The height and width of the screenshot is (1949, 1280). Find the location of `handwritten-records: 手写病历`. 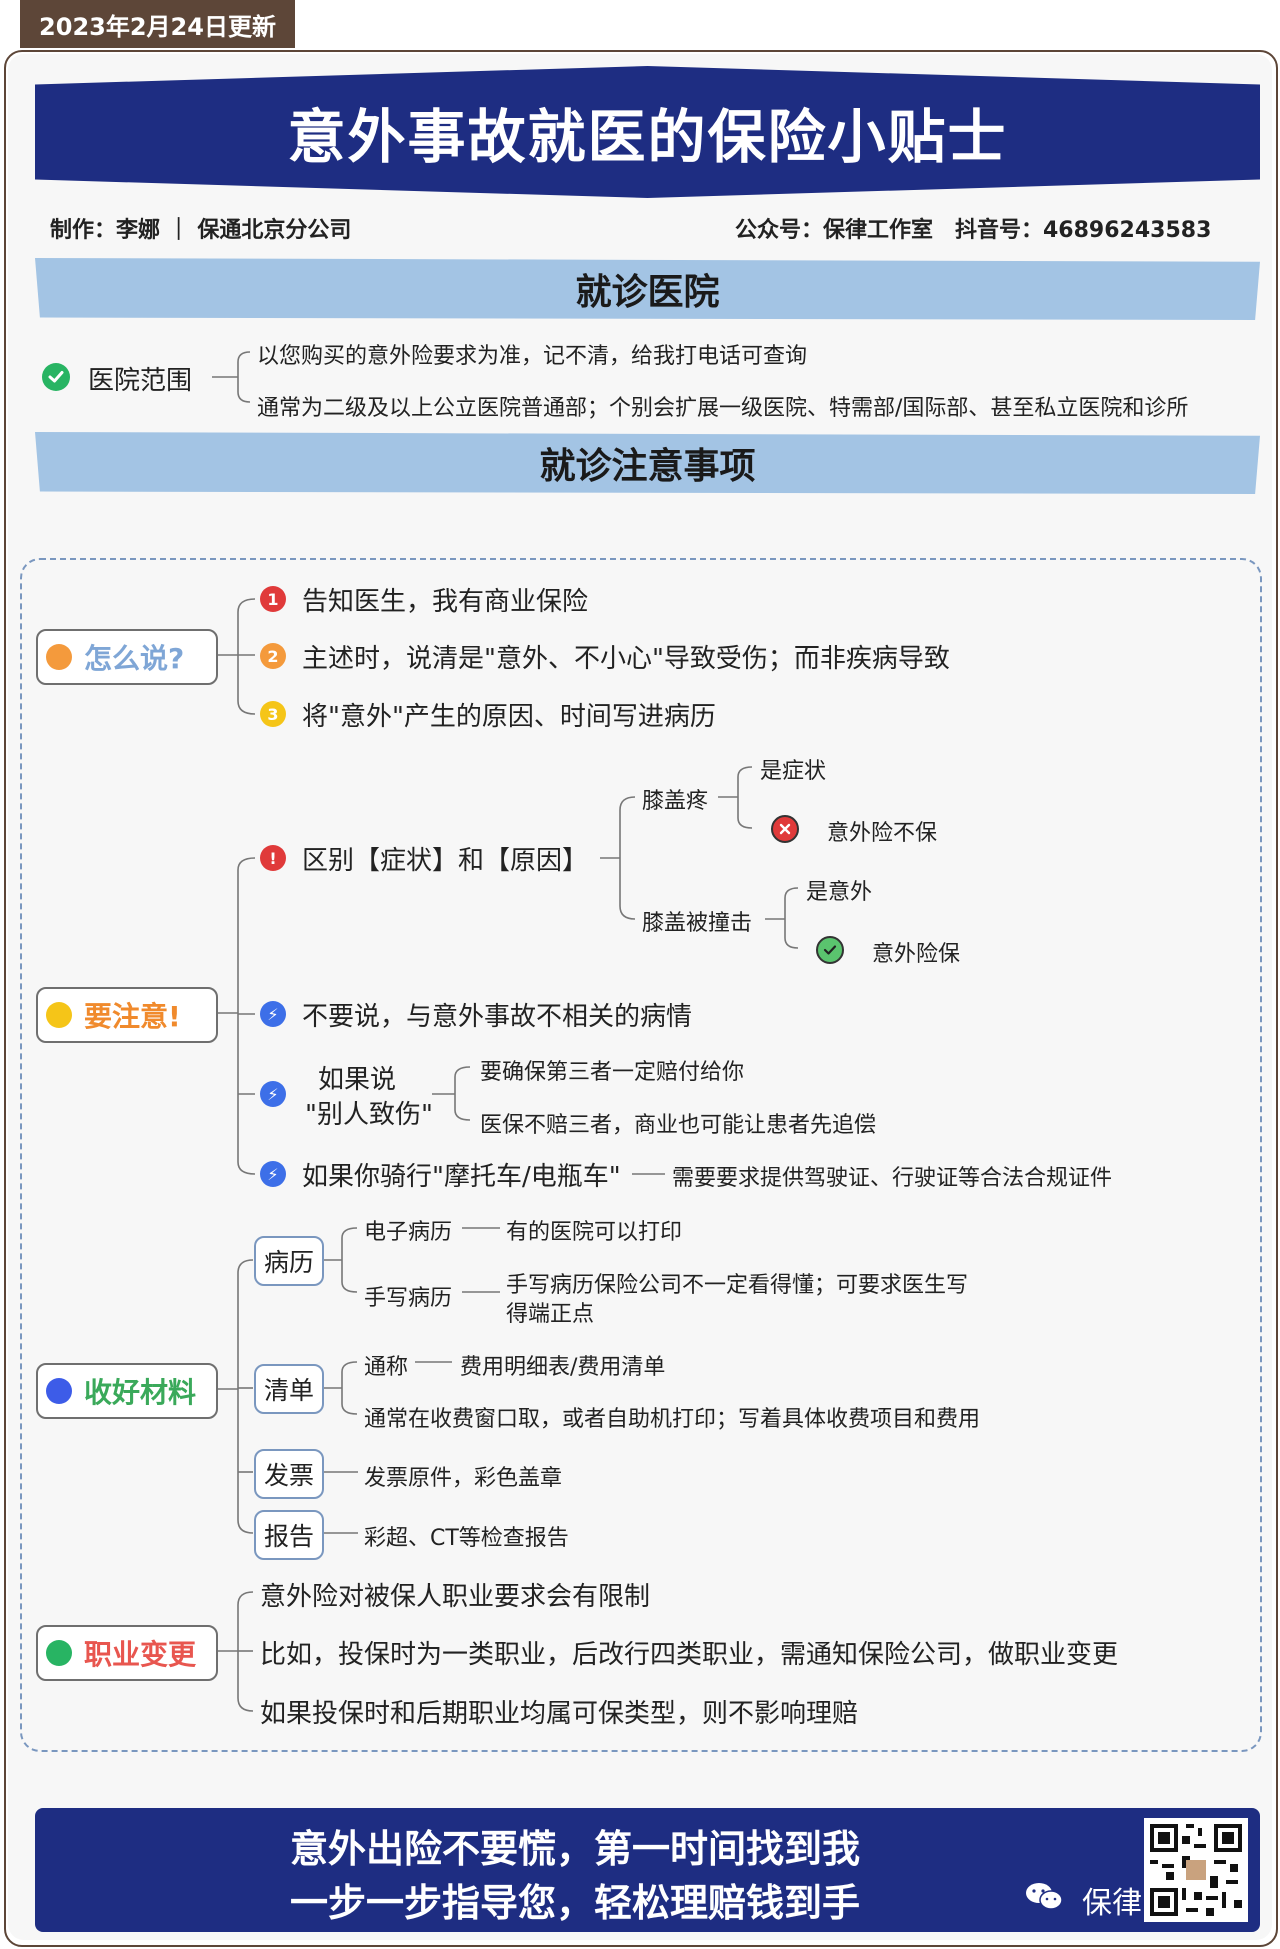

handwritten-records: 手写病历 is located at coordinates (408, 1298).